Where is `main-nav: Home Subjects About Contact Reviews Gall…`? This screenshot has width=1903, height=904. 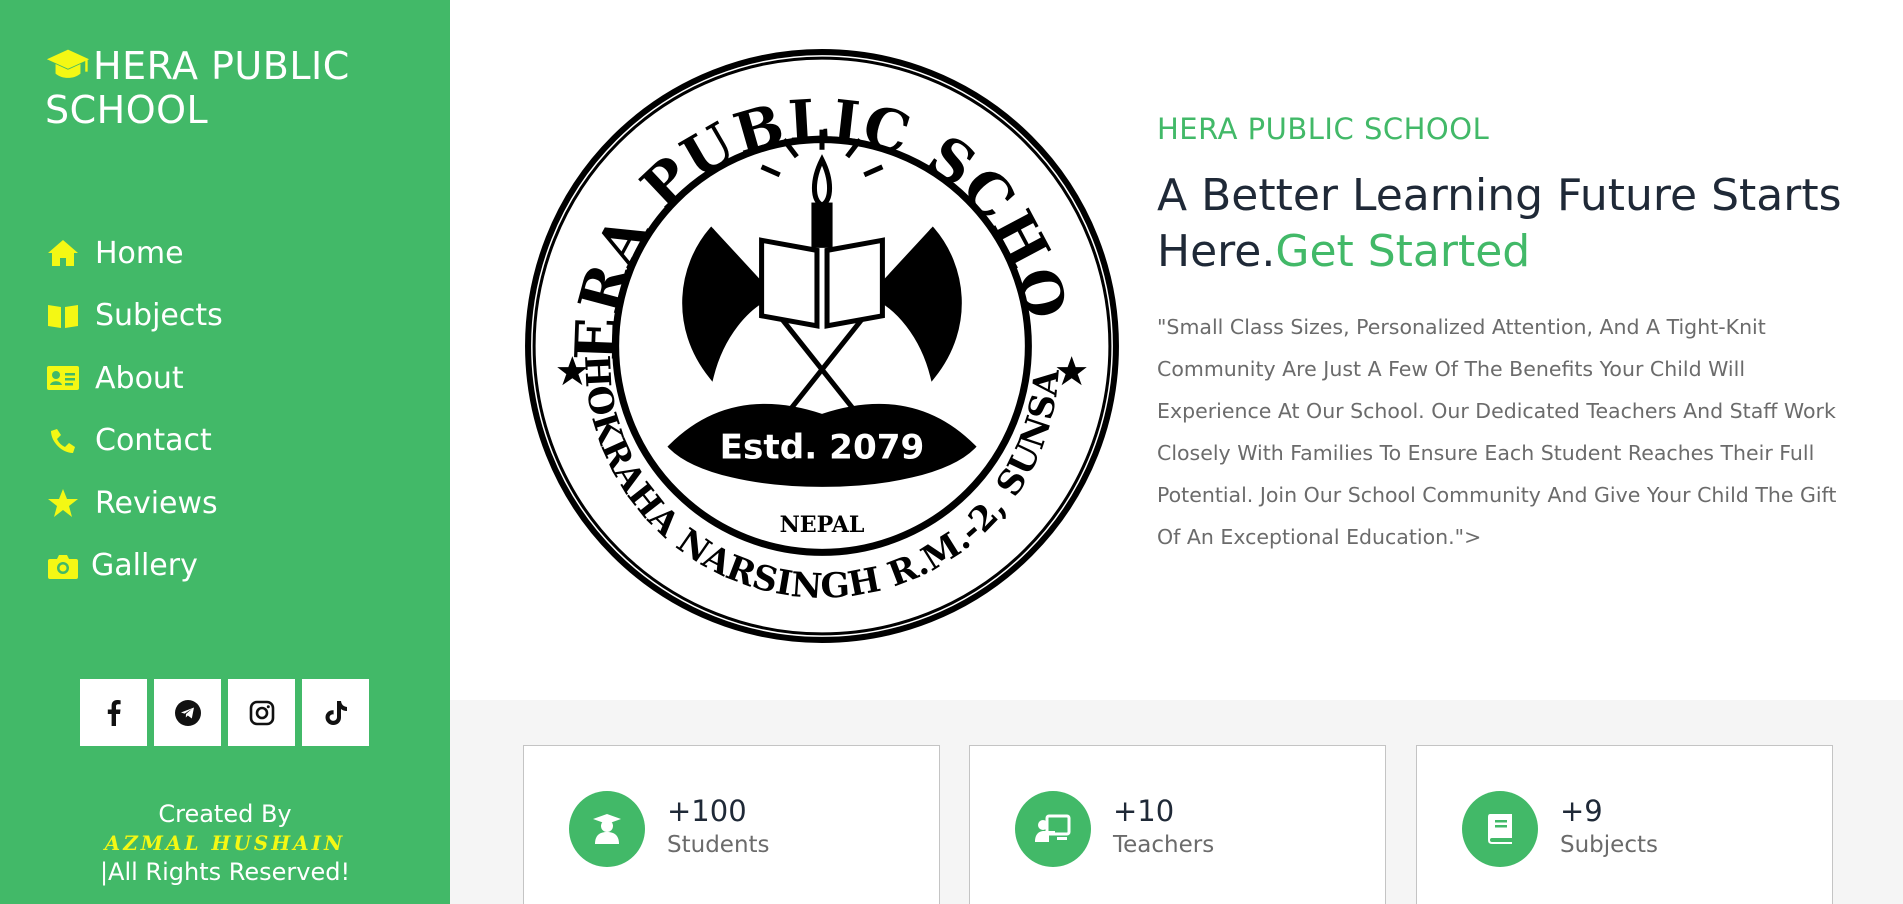
main-nav: Home Subjects About Contact Reviews Gall… is located at coordinates (134, 409).